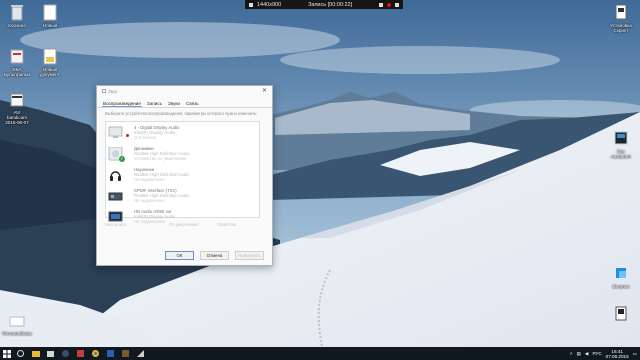 This screenshot has height=360, width=640. I want to click on language-indicator: РУС, so click(596, 353).